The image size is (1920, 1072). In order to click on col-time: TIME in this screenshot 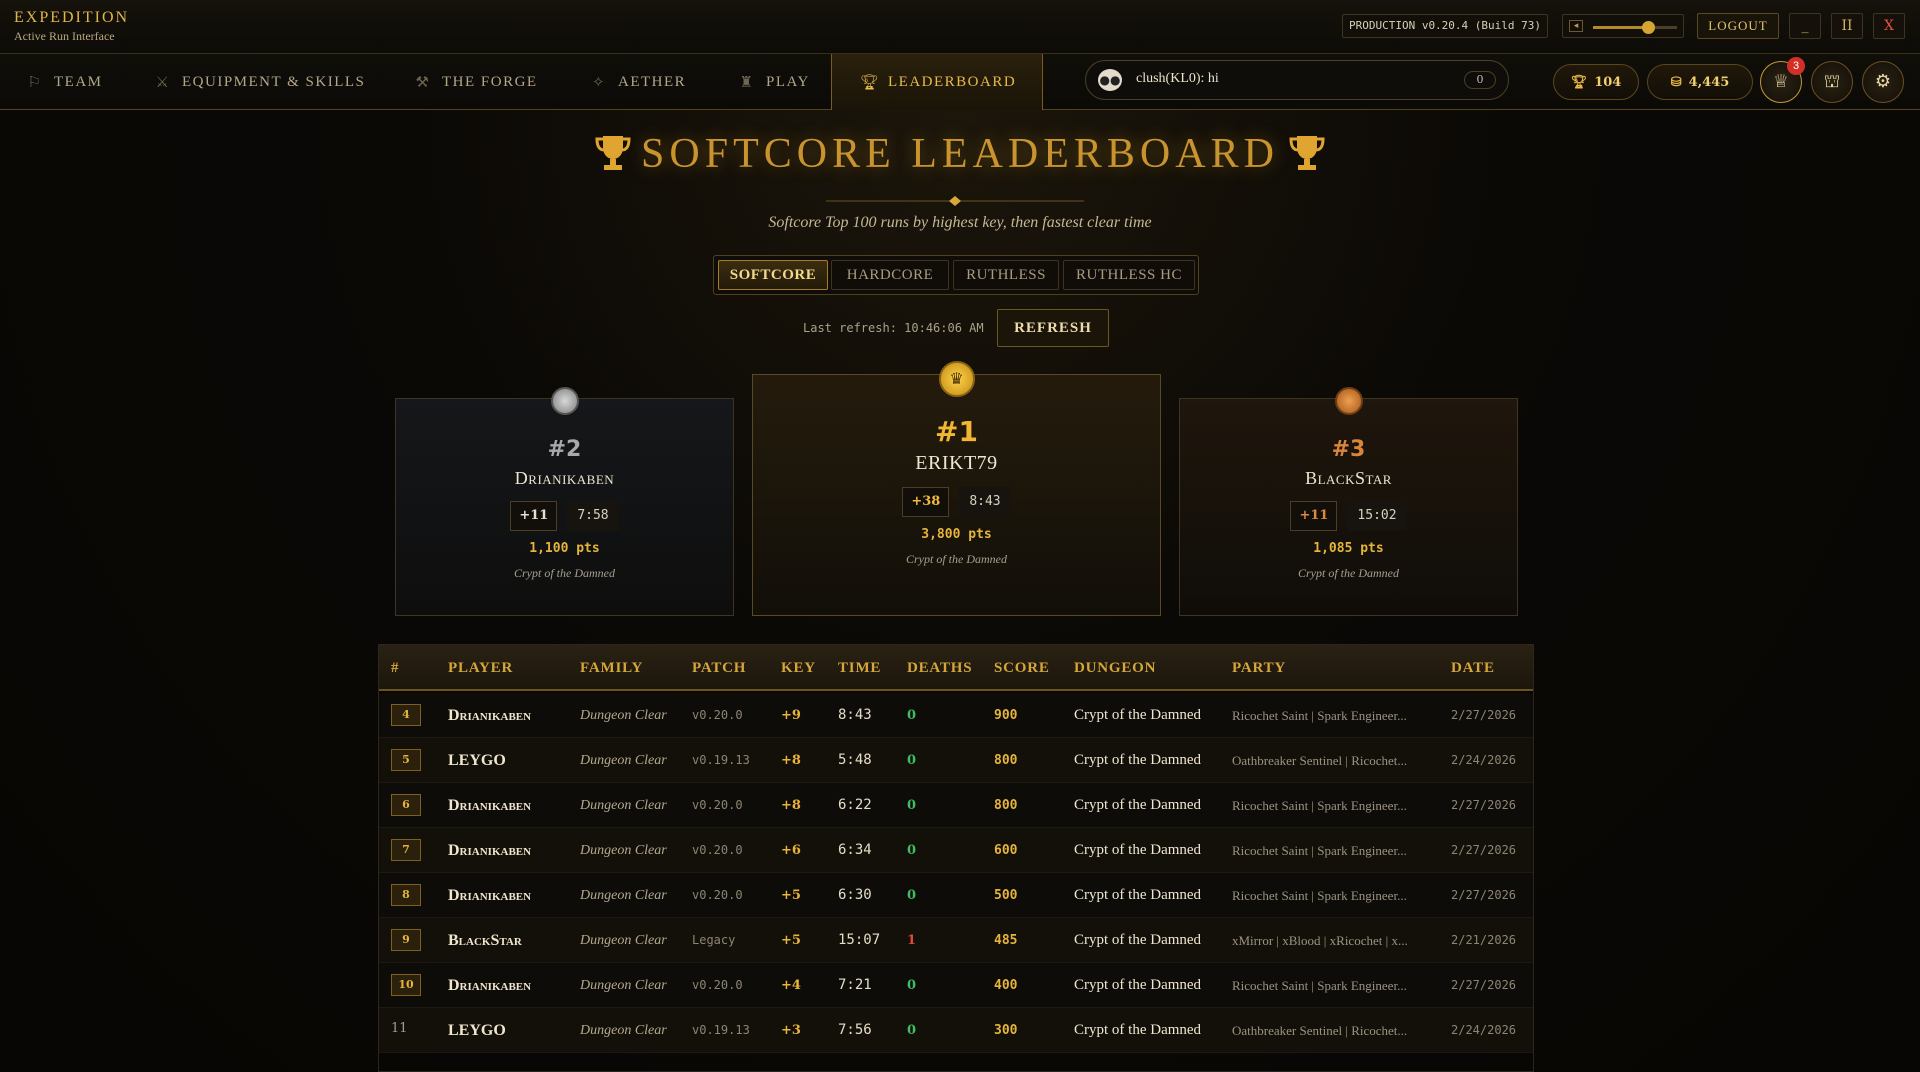, I will do `click(859, 668)`.